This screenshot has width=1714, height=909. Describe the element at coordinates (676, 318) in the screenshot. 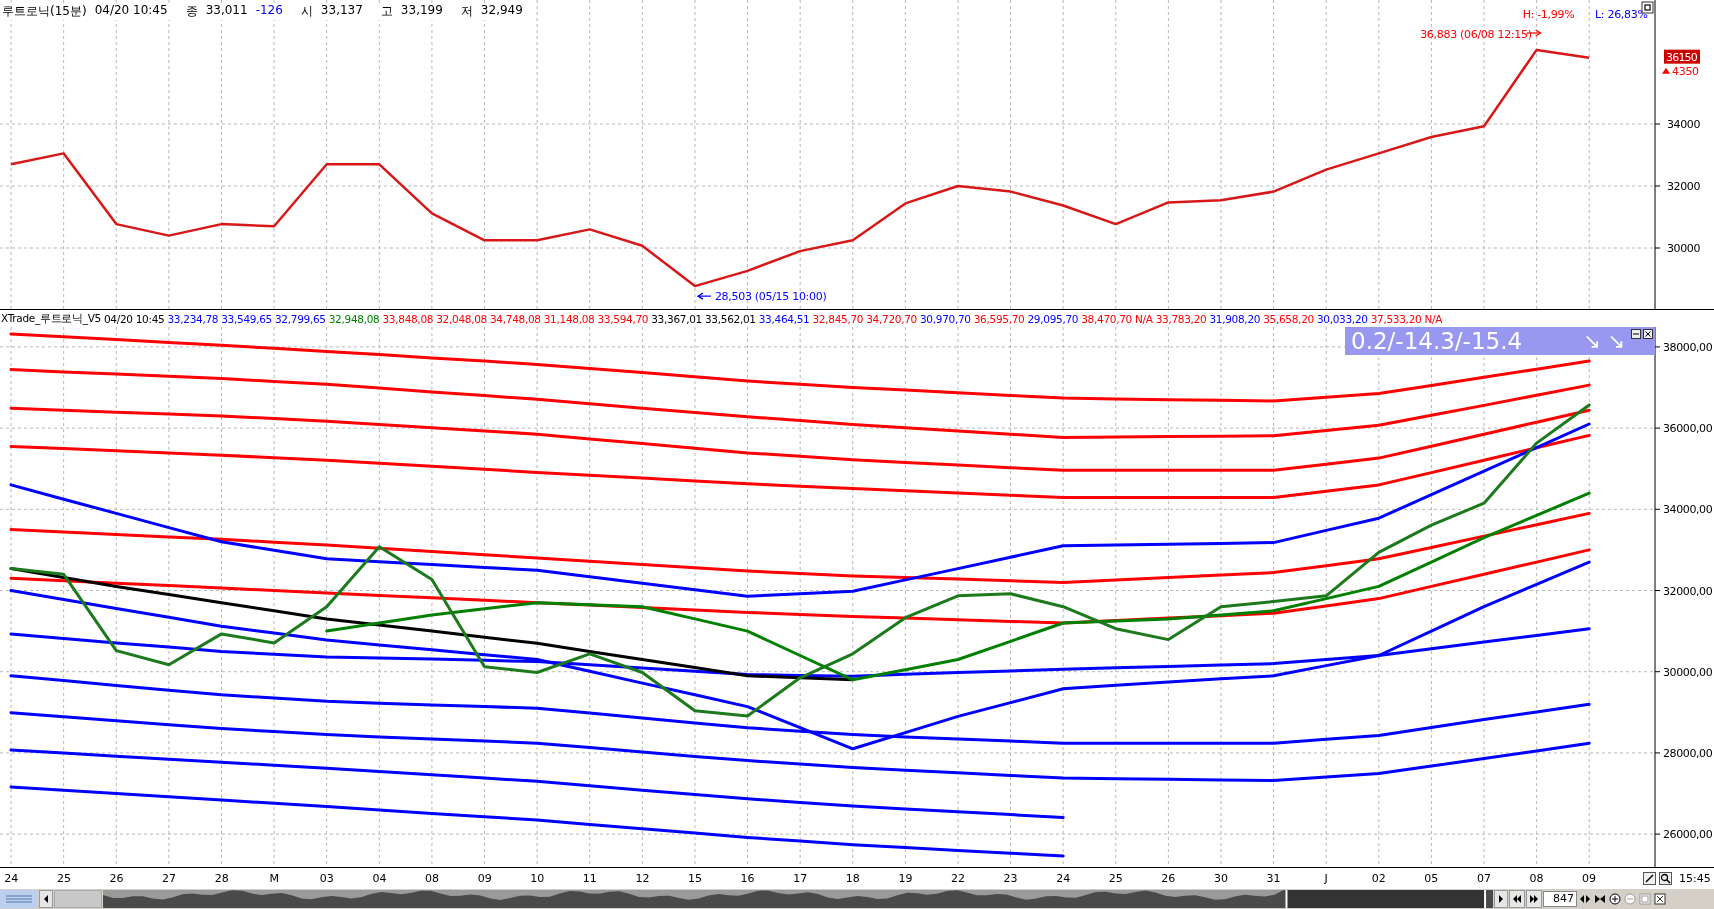

I see `indicator-value: 33,367,01` at that location.